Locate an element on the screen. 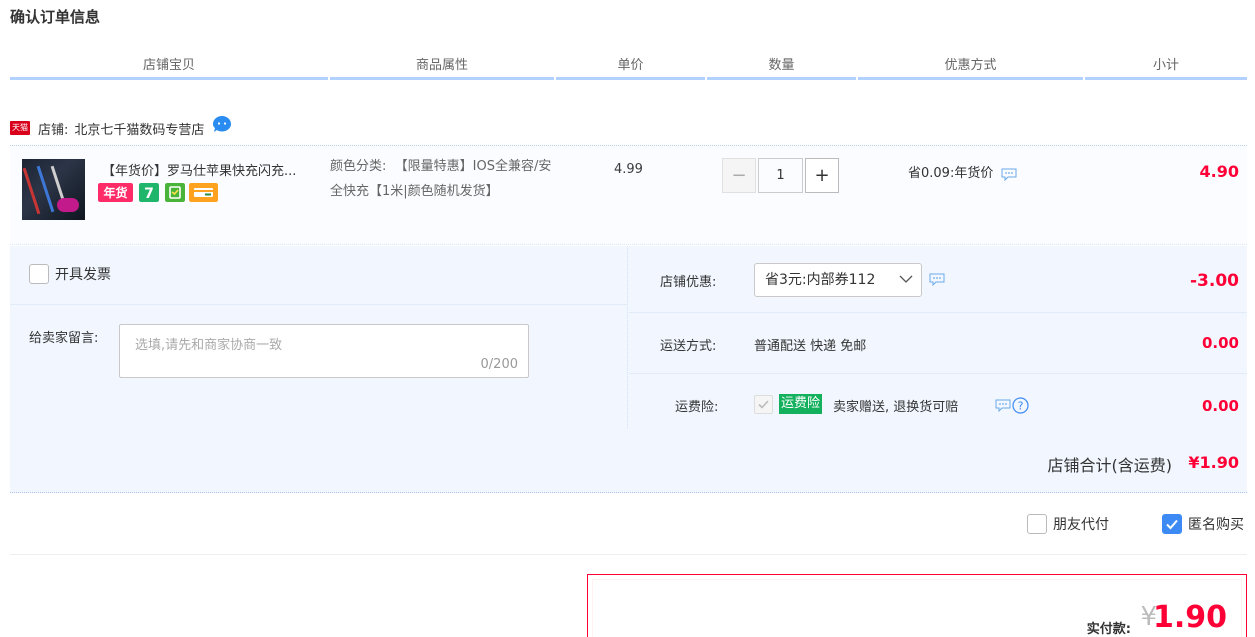 Image resolution: width=1255 pixels, height=637 pixels. quantity-increase-button: + is located at coordinates (822, 175).